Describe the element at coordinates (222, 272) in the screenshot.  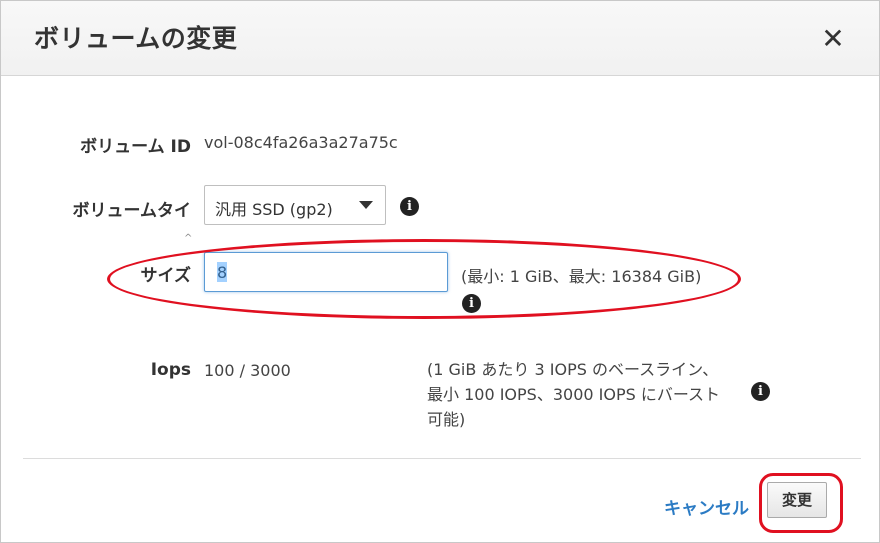
I see `text-selection-highlight` at that location.